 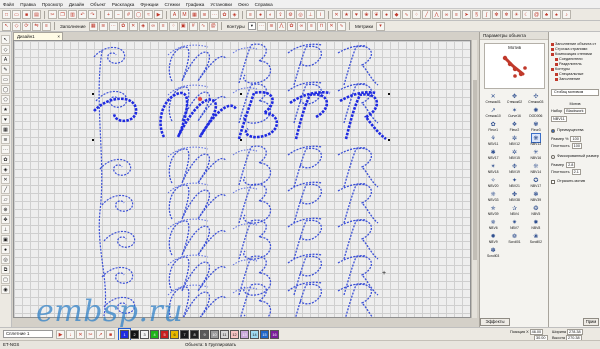 I want to click on menu-graphics: Графика, so click(x=195, y=4).